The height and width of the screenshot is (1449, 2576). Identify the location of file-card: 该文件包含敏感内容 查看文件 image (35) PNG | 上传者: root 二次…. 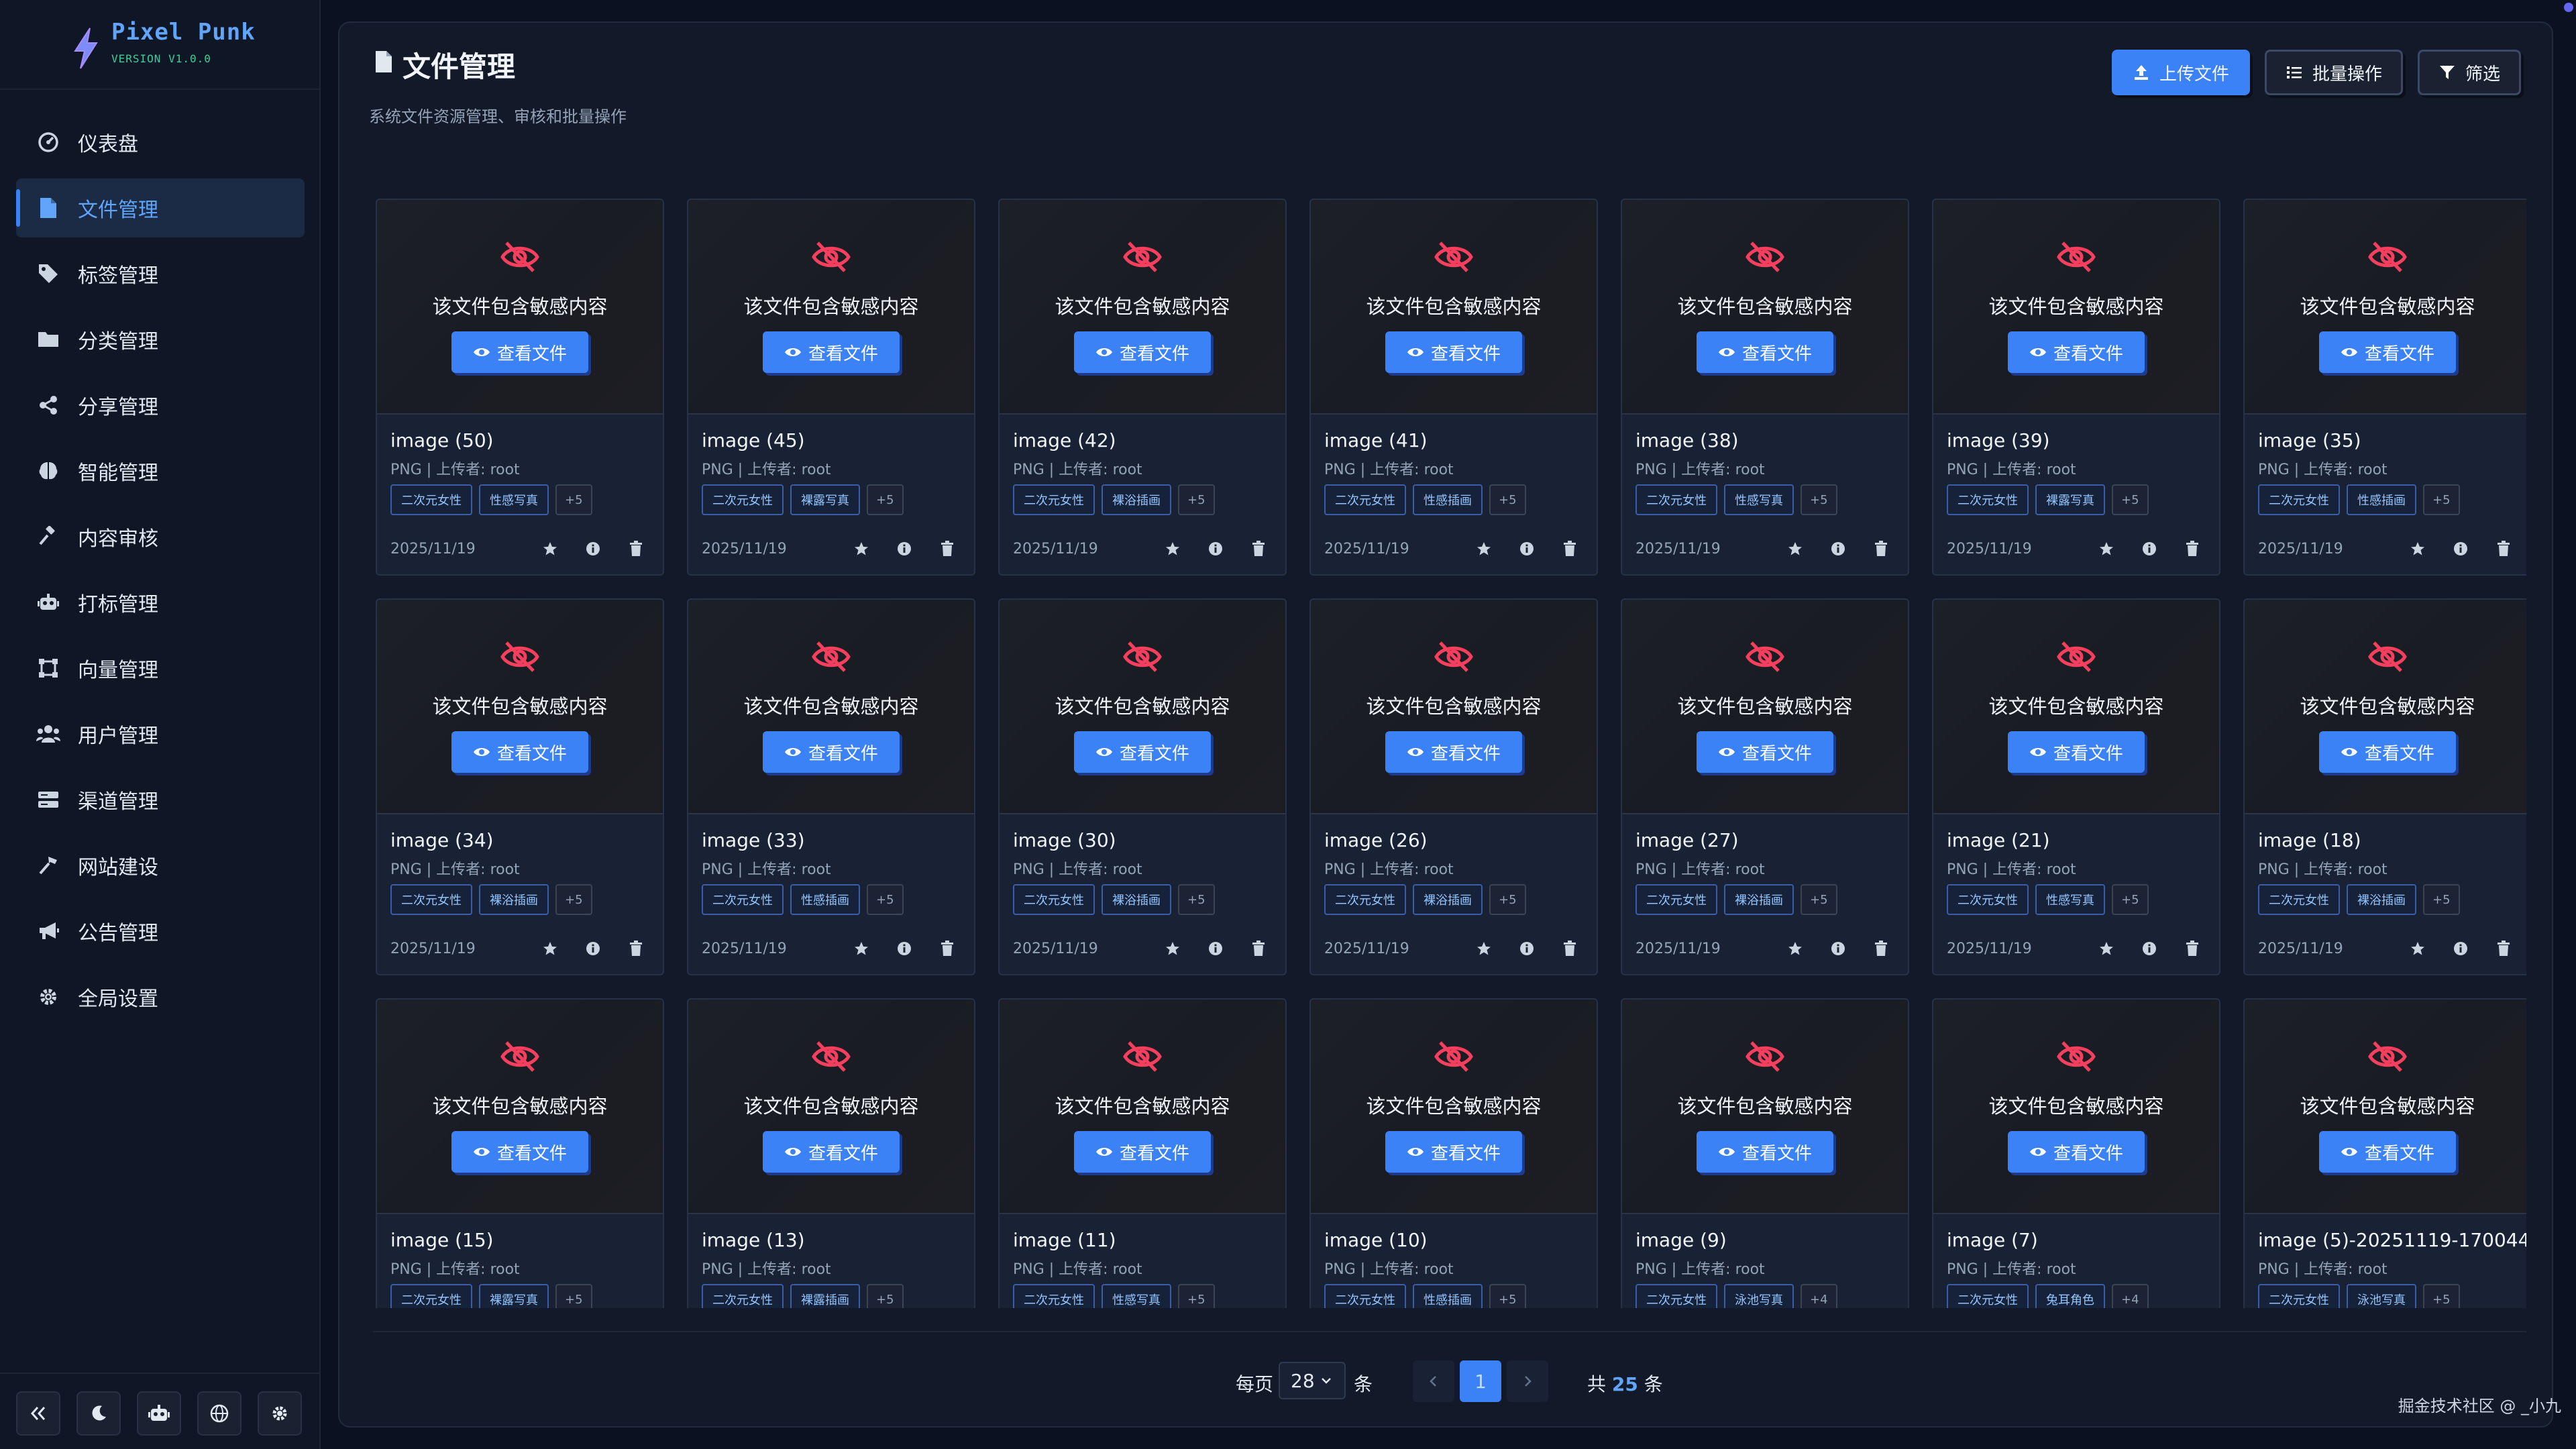
(2384, 387).